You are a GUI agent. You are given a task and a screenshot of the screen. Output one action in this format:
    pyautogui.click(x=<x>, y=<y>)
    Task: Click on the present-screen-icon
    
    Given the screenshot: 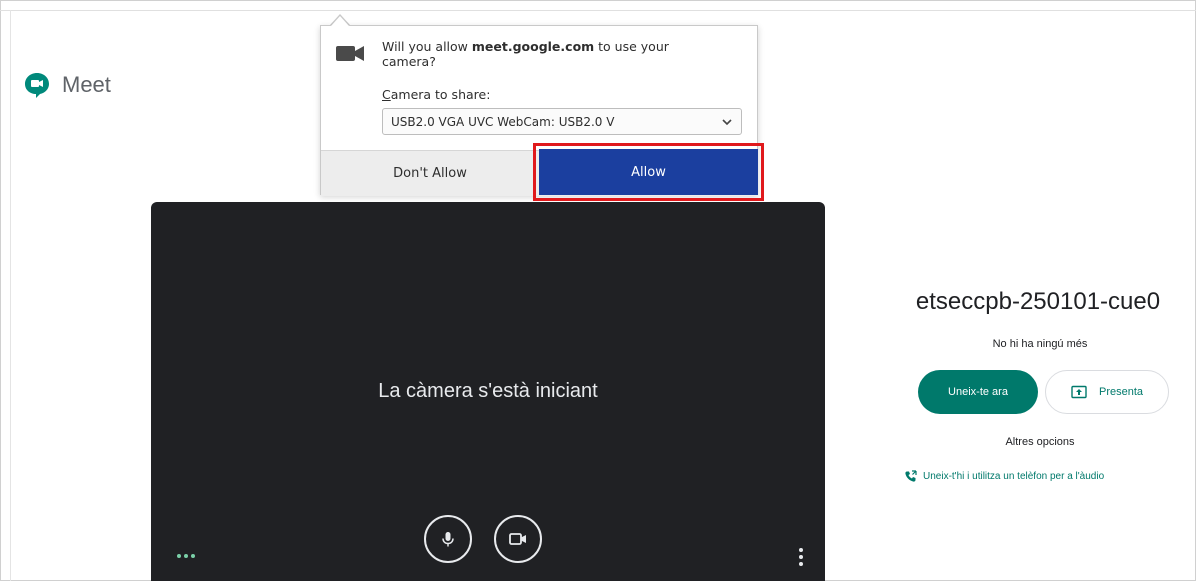 What is the action you would take?
    pyautogui.click(x=1079, y=392)
    